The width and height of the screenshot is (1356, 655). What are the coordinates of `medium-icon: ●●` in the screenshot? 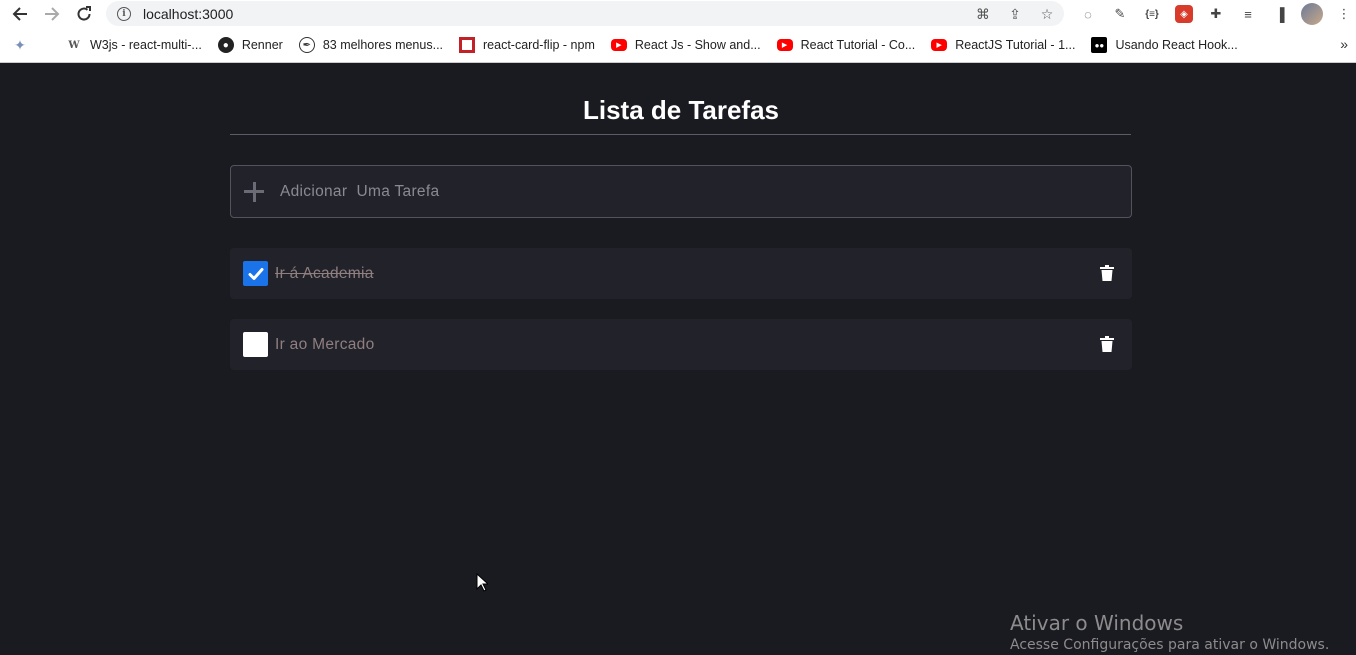 It's located at (1099, 45).